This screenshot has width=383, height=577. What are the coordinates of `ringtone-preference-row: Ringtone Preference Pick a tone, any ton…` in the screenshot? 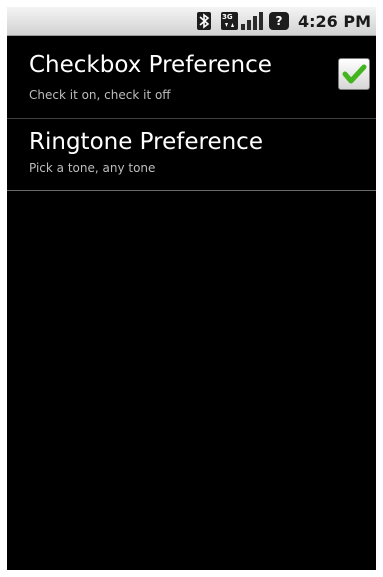 It's located at (191, 154).